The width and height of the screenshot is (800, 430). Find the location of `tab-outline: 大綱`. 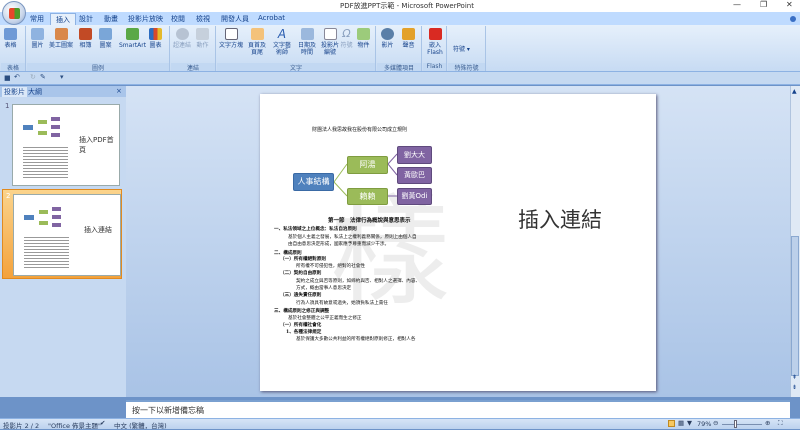

tab-outline: 大綱 is located at coordinates (35, 92).